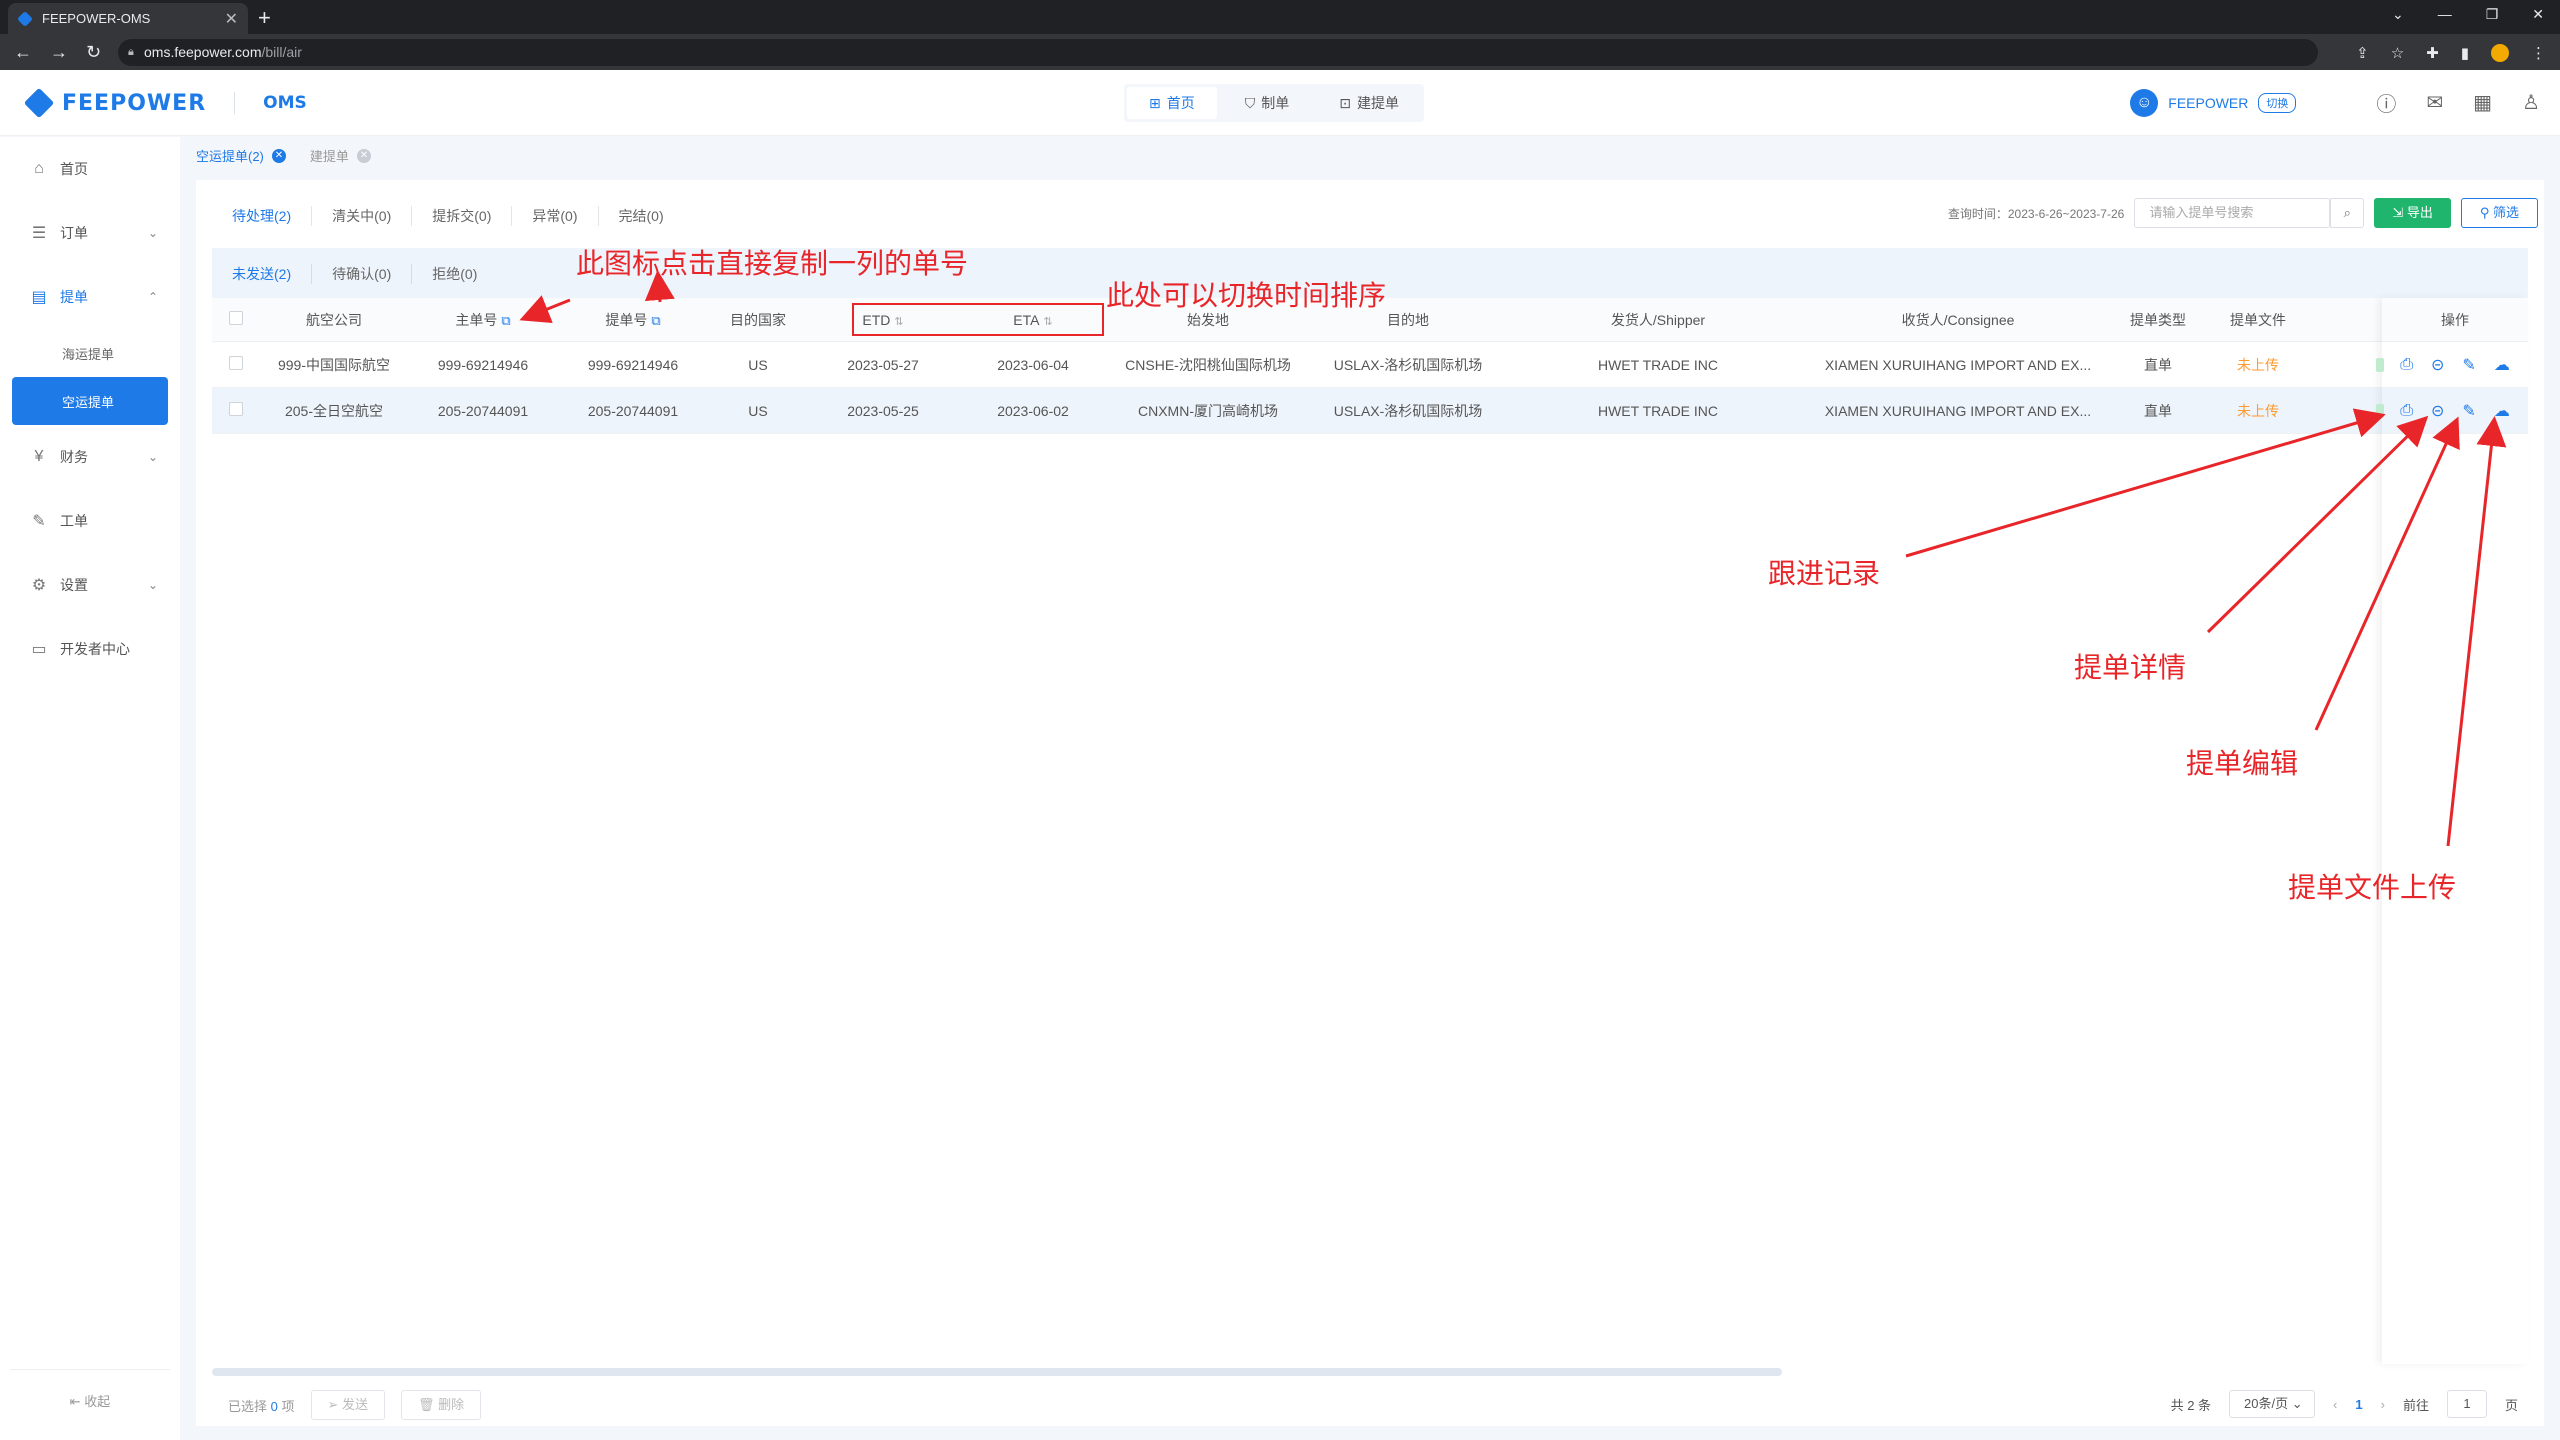 This screenshot has height=1440, width=2560. Describe the element at coordinates (428, 1404) in the screenshot. I see `trash-icon: 🗑︎` at that location.